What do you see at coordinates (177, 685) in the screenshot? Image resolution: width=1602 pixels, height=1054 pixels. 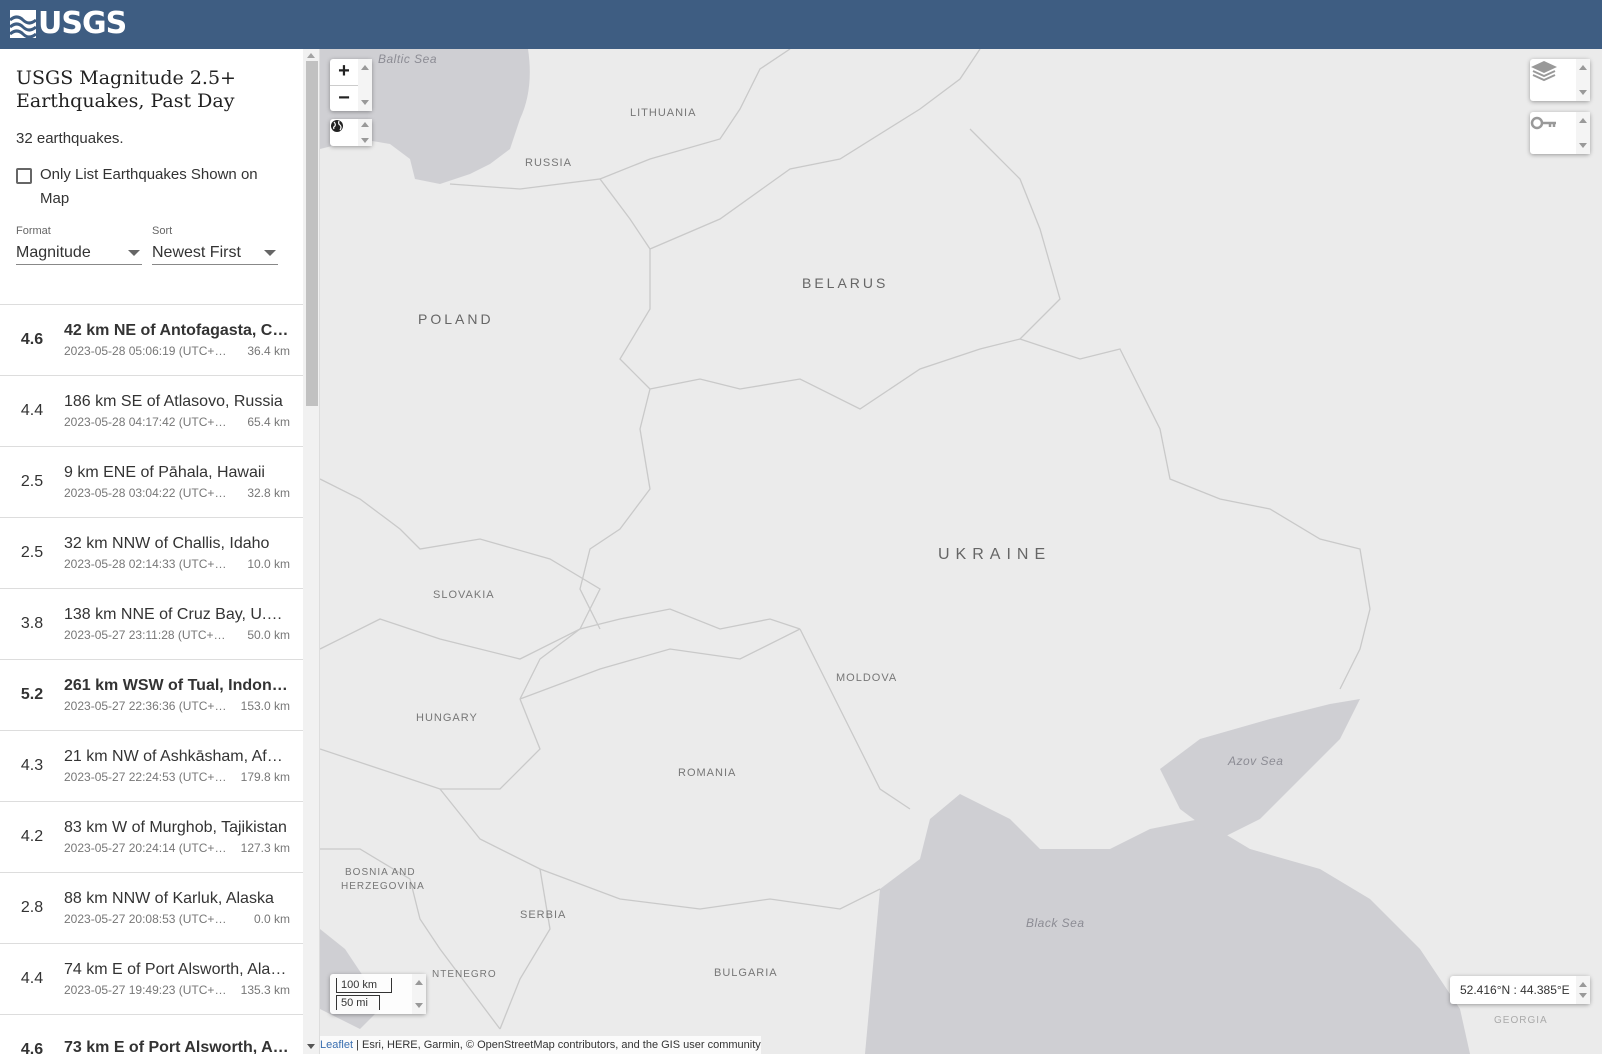 I see `quake-place: 261 km WSW of Tual, Indonesia` at bounding box center [177, 685].